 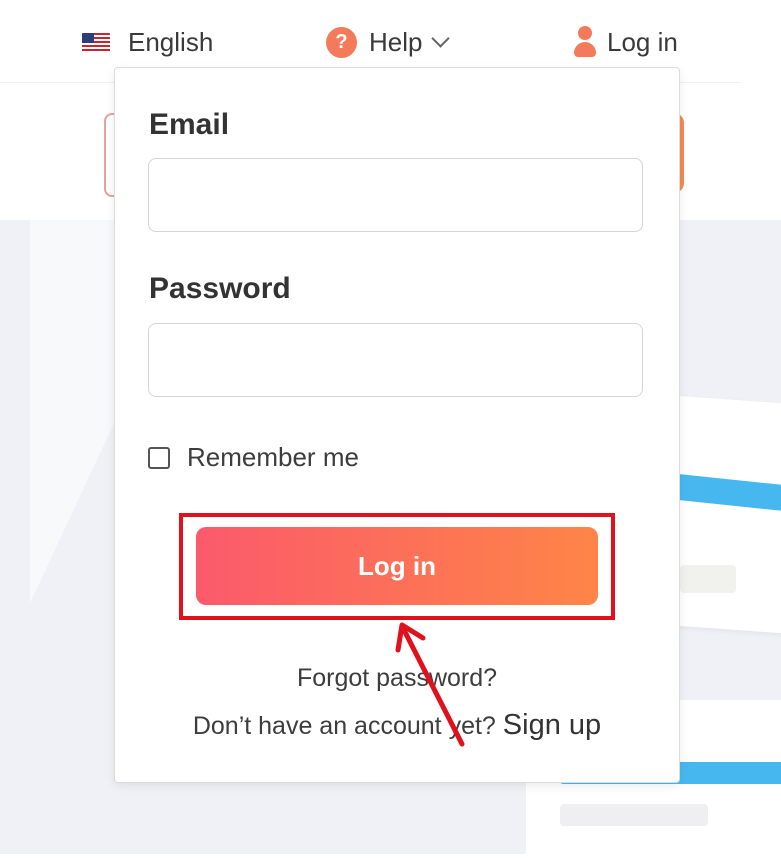 I want to click on language-selector: English, so click(x=147, y=42).